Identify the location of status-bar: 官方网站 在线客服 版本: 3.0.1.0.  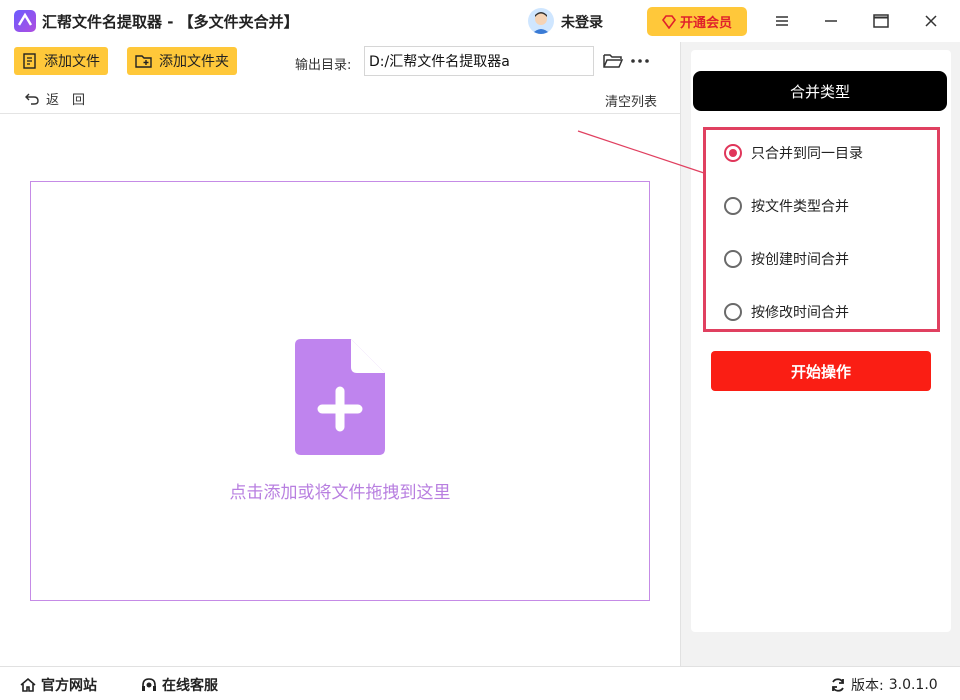
(480, 683).